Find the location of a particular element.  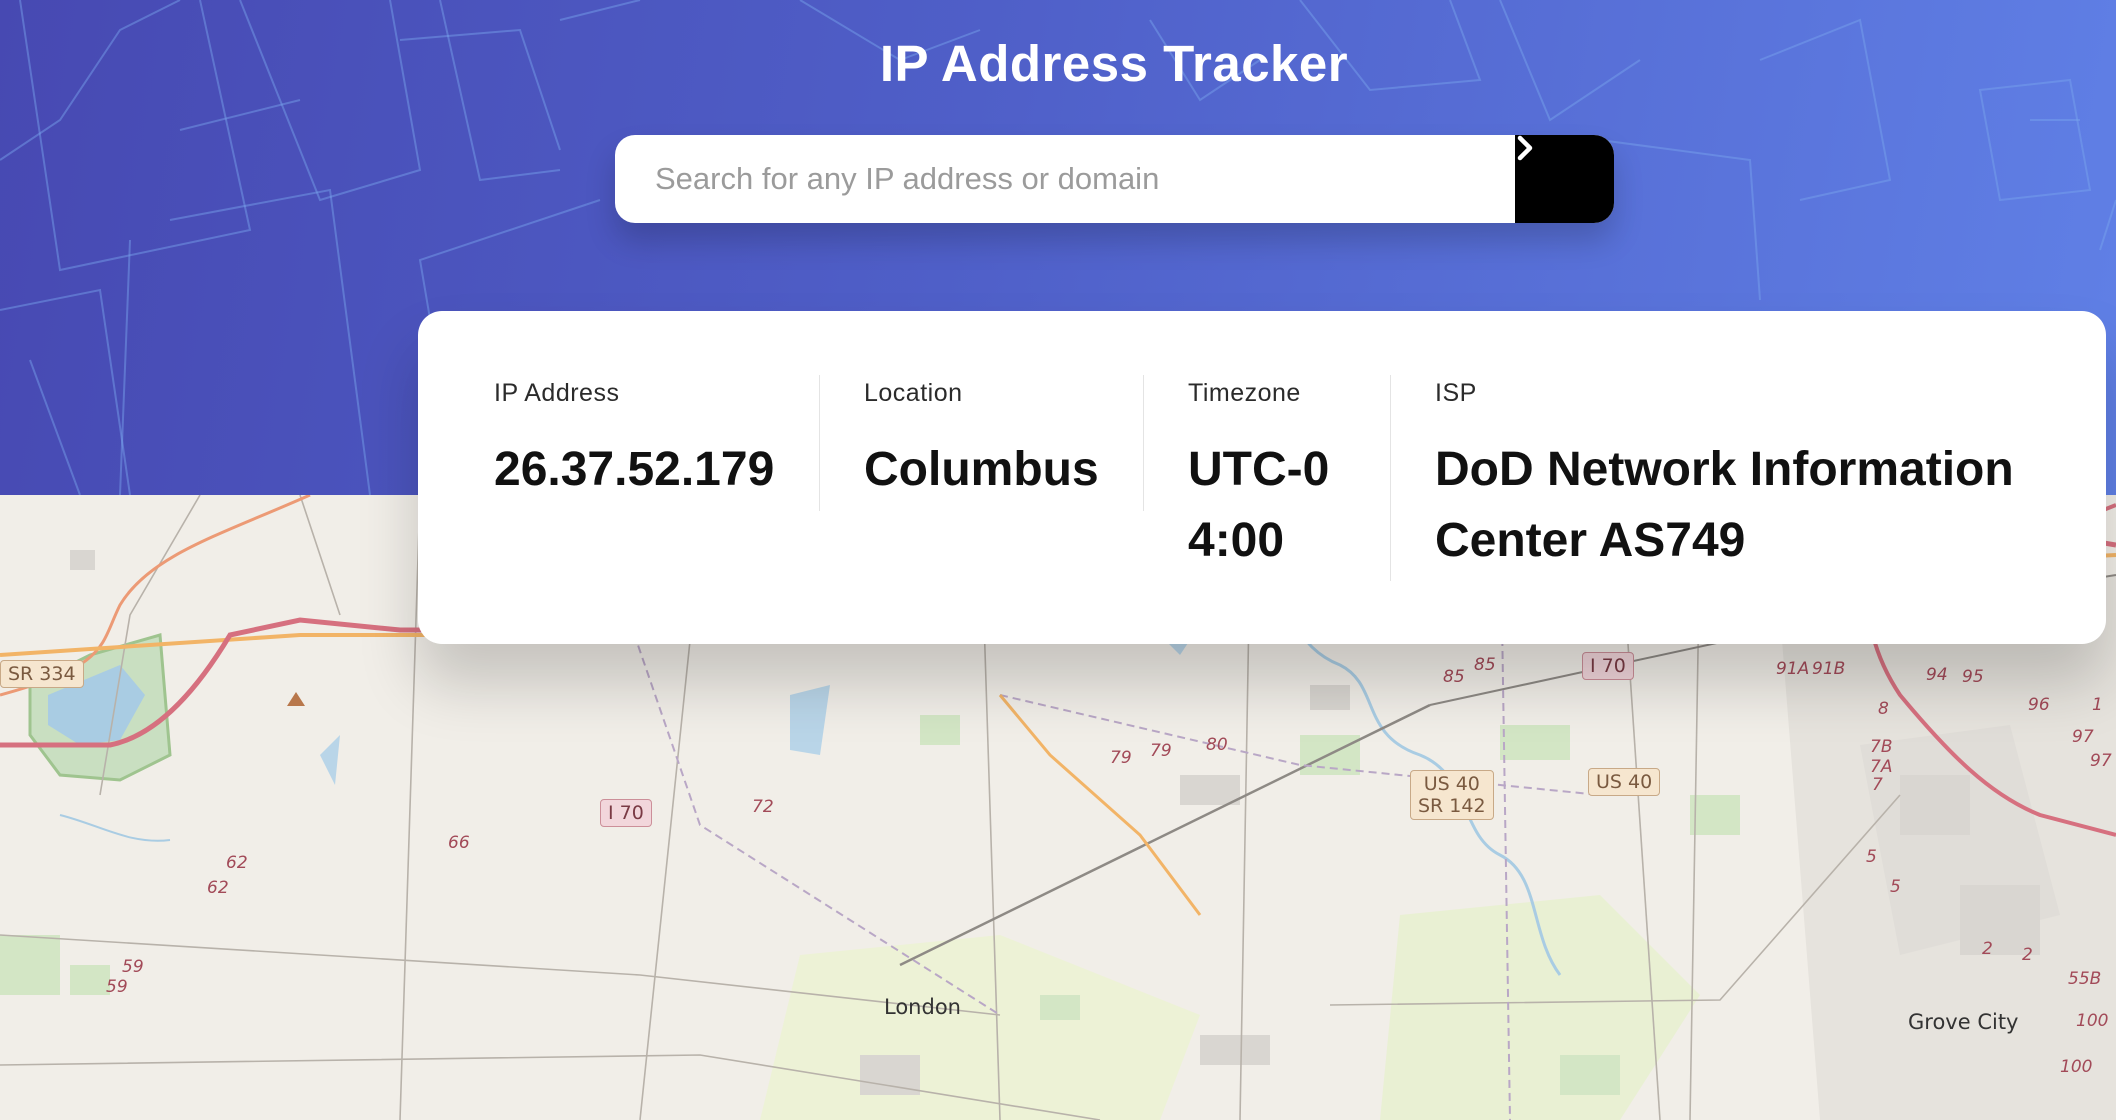

info-value: DoD Network Information Center AS749 is located at coordinates (1724, 505).